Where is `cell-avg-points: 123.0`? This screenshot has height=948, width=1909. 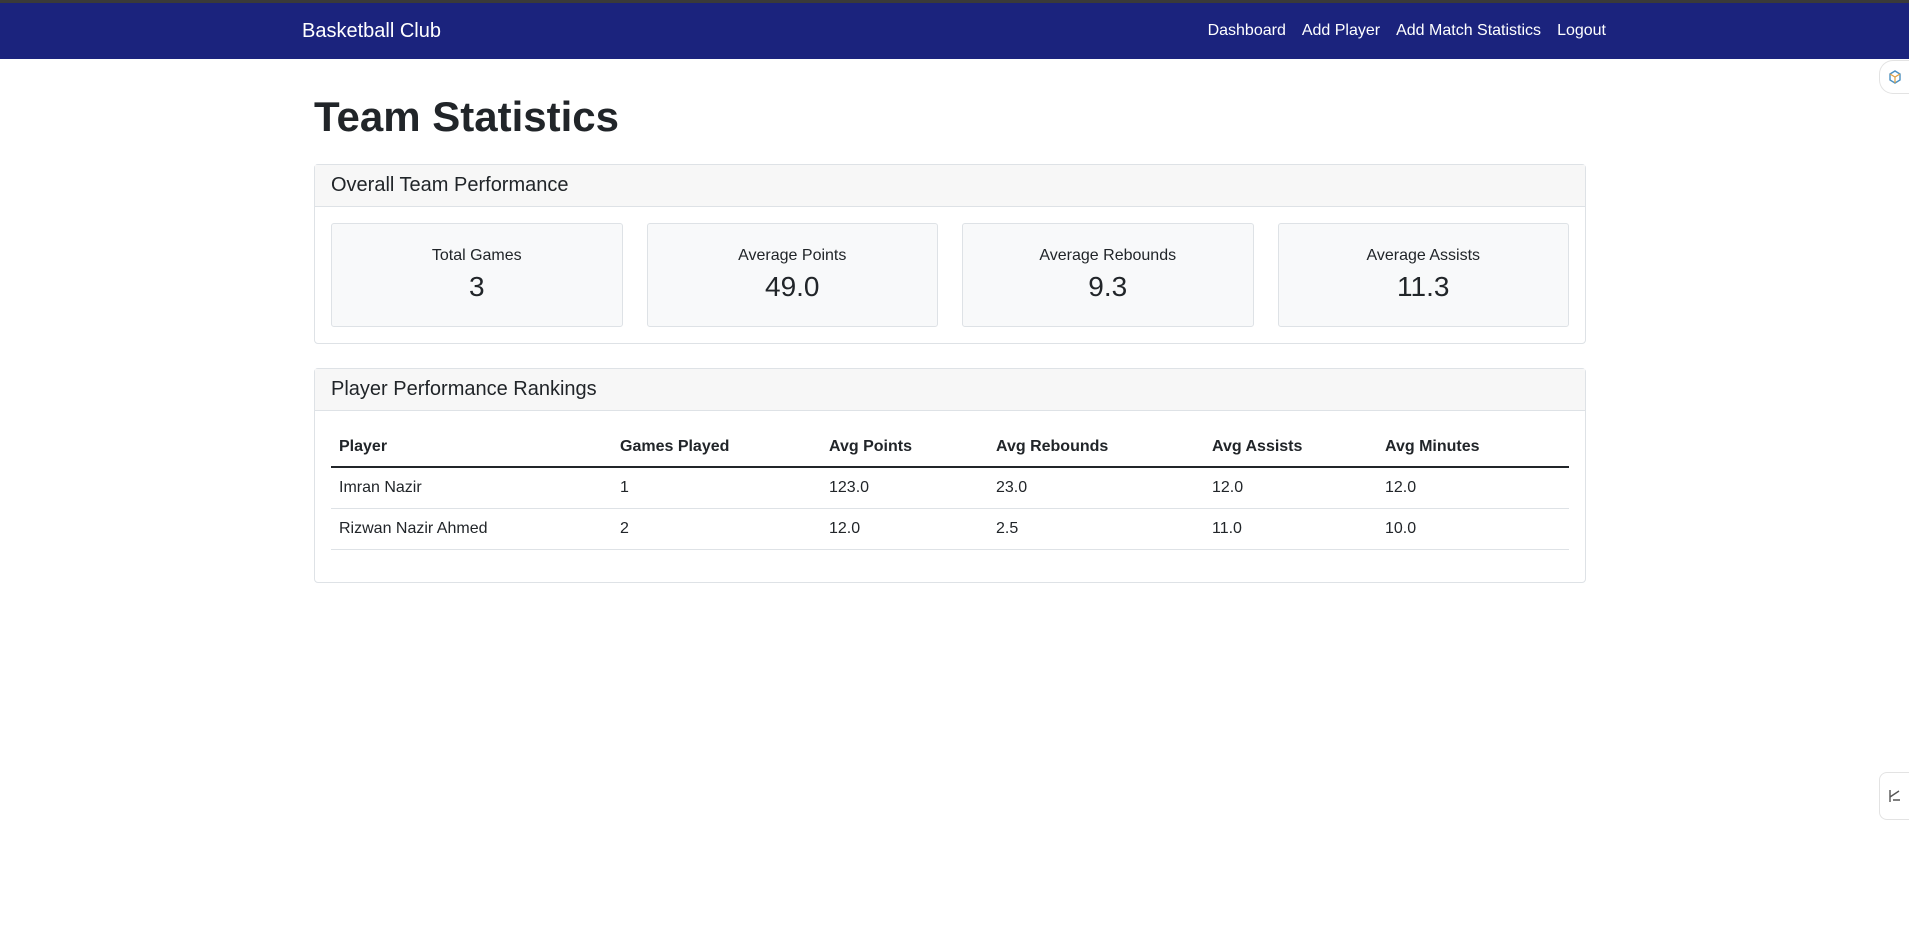 cell-avg-points: 123.0 is located at coordinates (904, 488).